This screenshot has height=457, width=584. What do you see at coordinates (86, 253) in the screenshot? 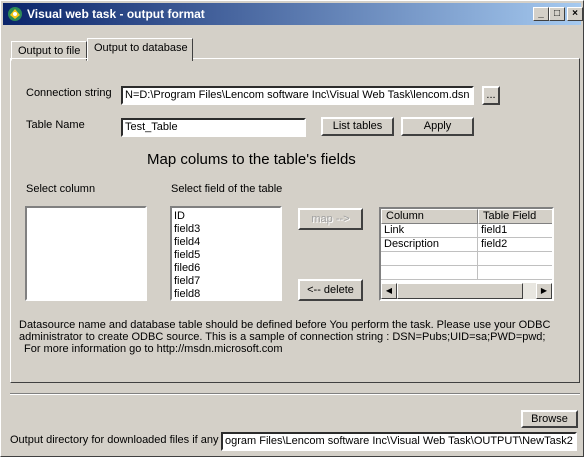
I see `column-list` at bounding box center [86, 253].